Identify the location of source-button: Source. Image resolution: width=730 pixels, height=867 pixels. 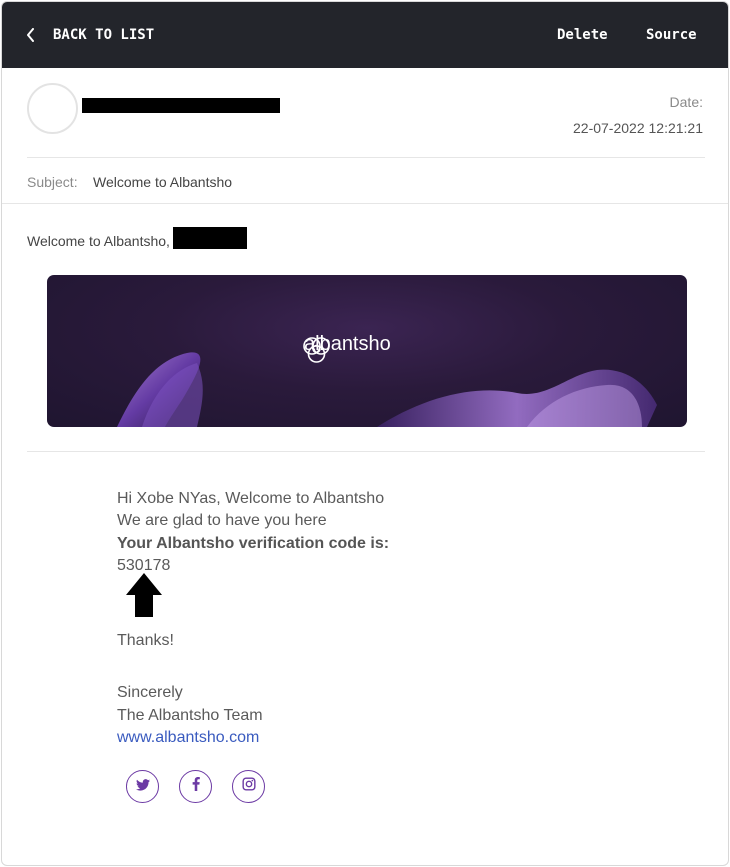
(671, 35).